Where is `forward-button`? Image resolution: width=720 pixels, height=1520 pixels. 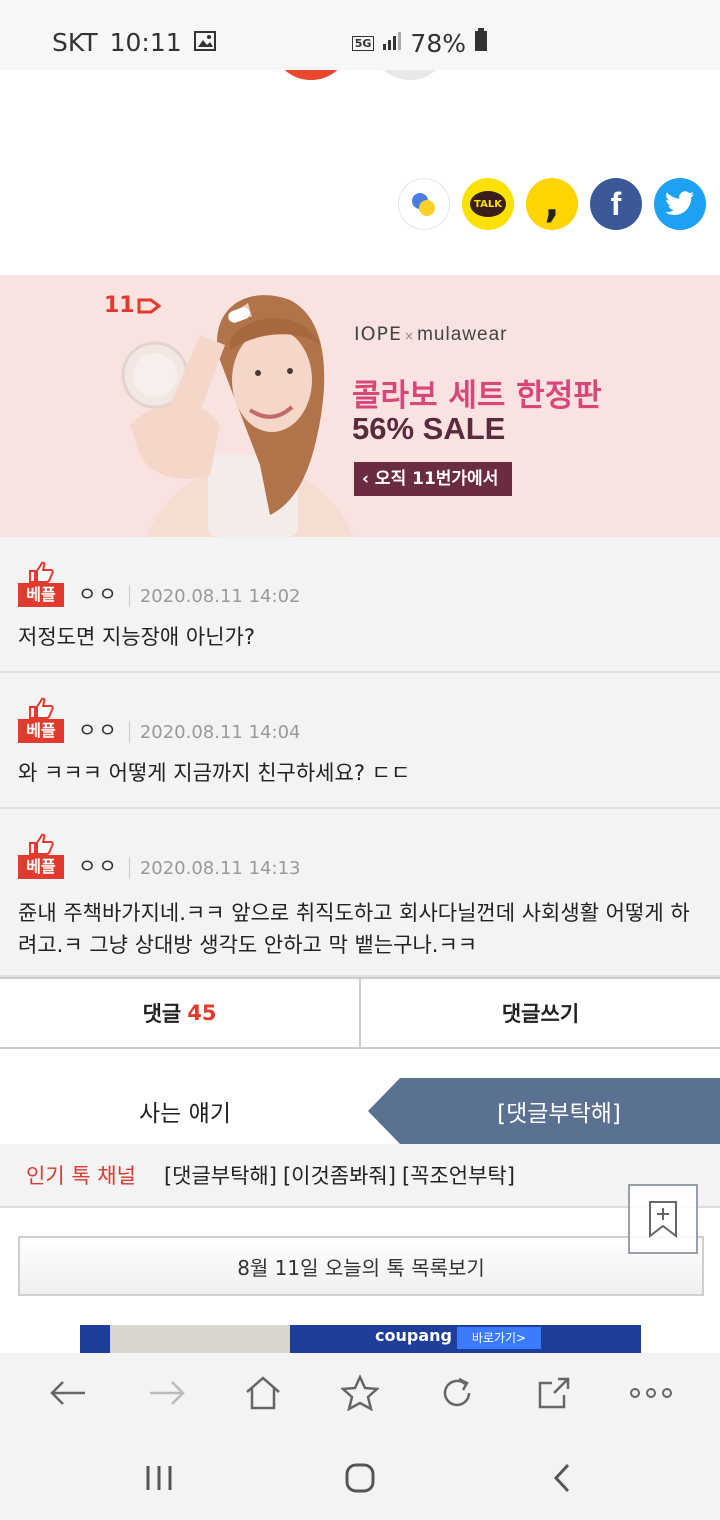 forward-button is located at coordinates (166, 1393).